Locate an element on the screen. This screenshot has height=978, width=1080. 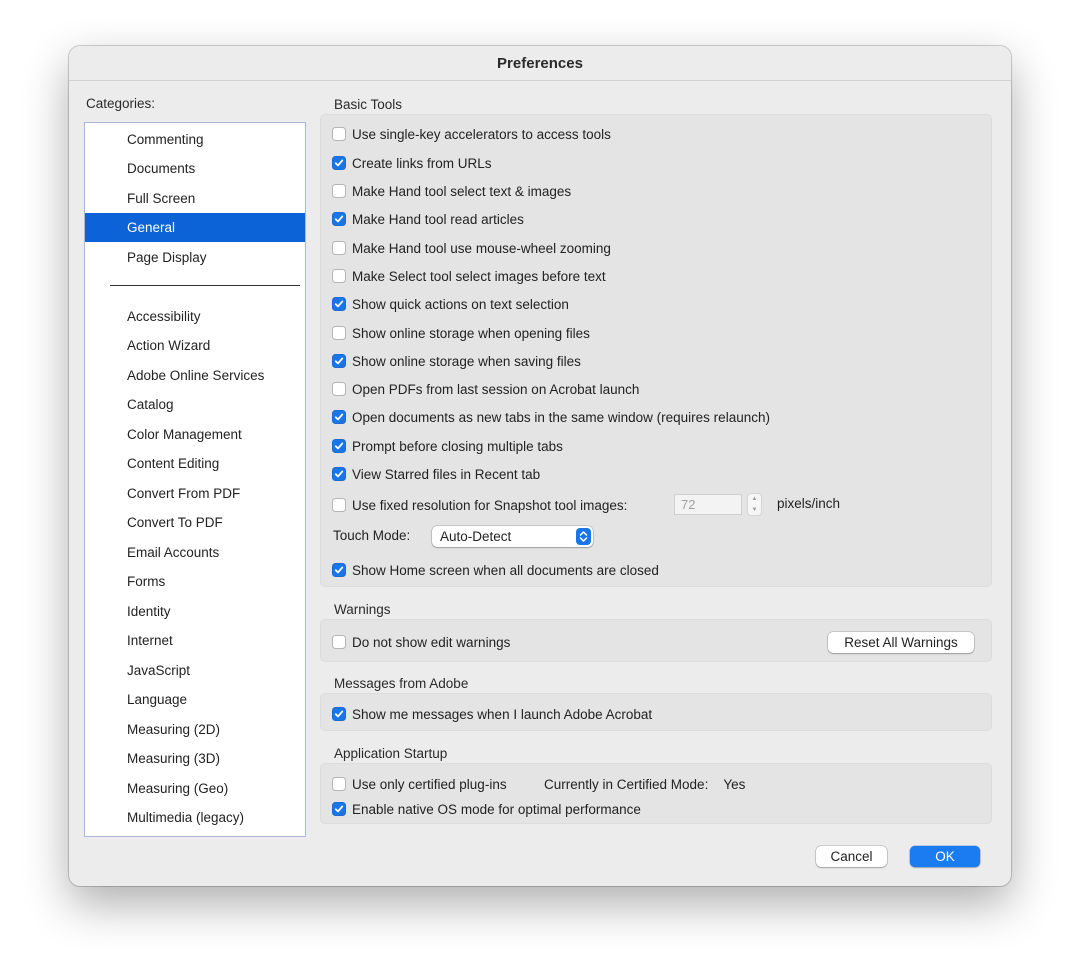
basic-tools-title: Basic Tools is located at coordinates (368, 104).